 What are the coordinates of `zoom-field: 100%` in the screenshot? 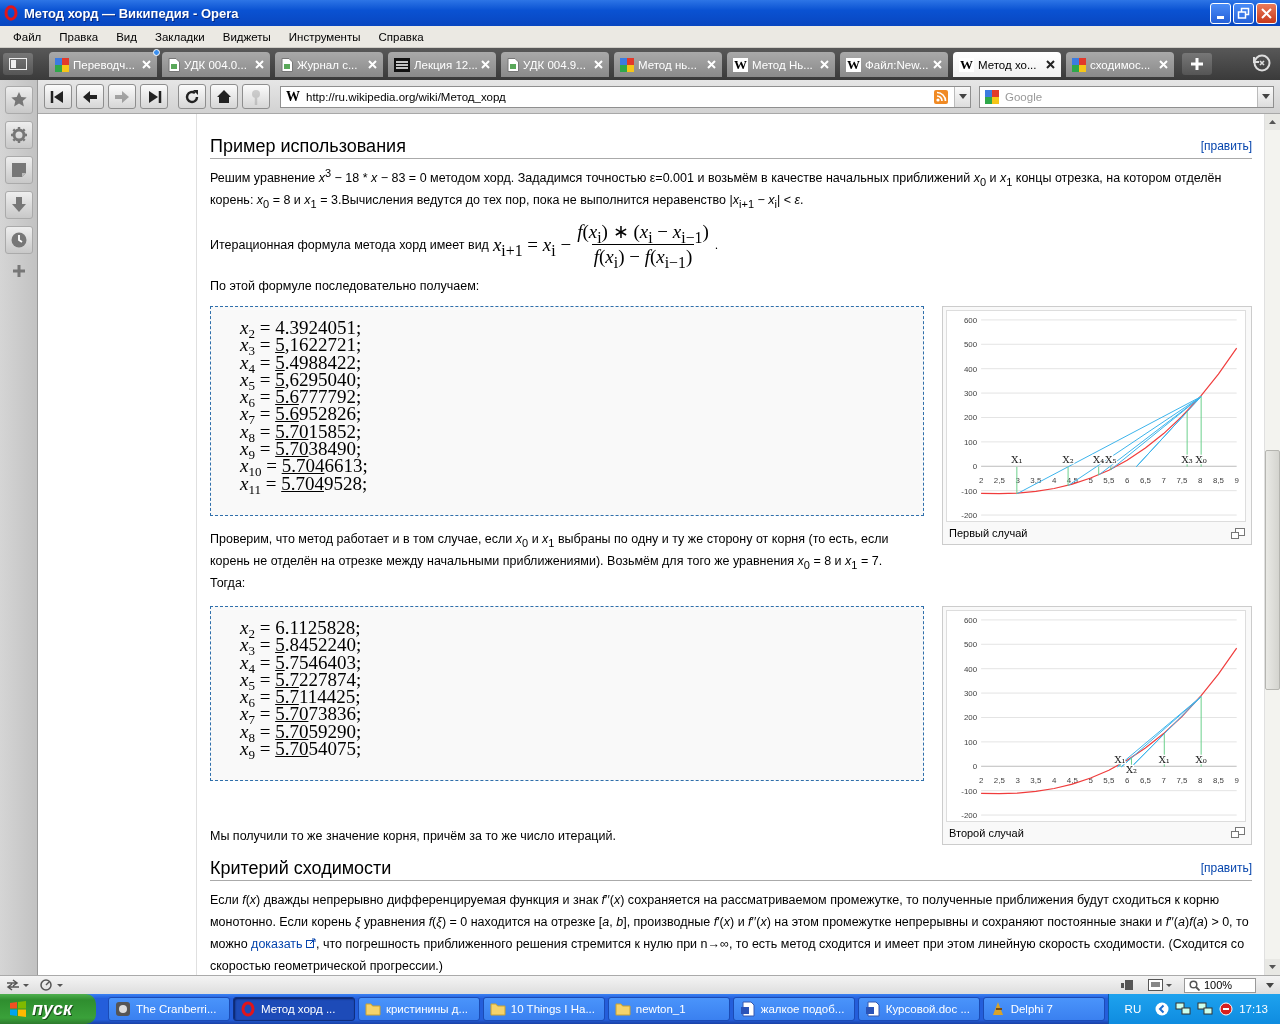 It's located at (1220, 985).